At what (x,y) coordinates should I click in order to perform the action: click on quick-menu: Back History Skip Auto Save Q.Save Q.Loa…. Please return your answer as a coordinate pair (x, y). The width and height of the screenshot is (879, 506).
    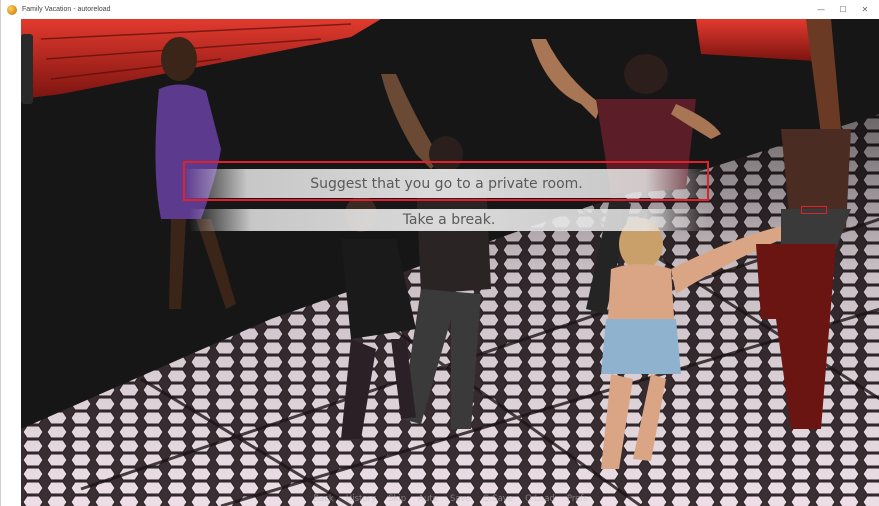
    Looking at the image, I should click on (450, 499).